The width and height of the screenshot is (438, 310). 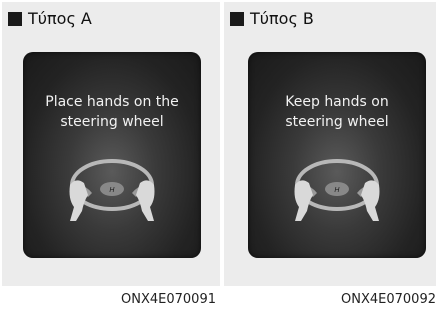 What do you see at coordinates (337, 112) in the screenshot?
I see `warning-message: Keep hands on steering wheel` at bounding box center [337, 112].